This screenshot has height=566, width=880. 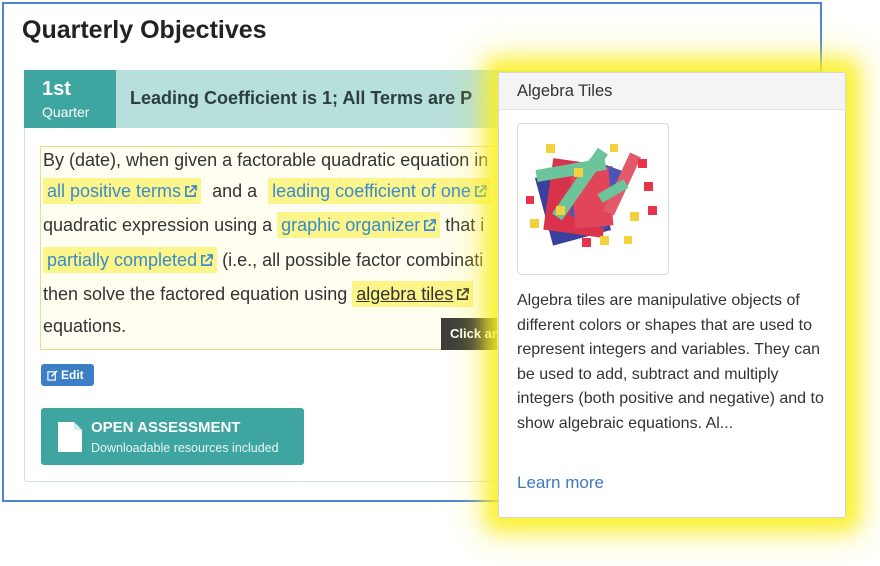 What do you see at coordinates (565, 91) in the screenshot?
I see `popover-title: Algebra Tiles` at bounding box center [565, 91].